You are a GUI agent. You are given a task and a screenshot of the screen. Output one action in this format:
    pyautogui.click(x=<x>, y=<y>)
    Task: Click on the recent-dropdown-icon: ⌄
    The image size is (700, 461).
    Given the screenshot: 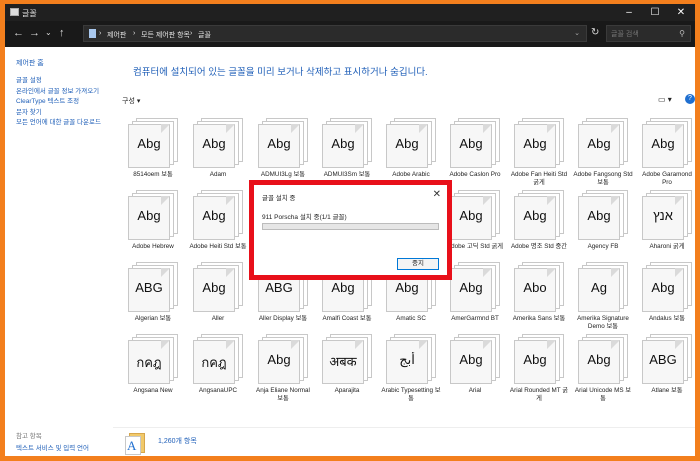 What is the action you would take?
    pyautogui.click(x=48, y=33)
    